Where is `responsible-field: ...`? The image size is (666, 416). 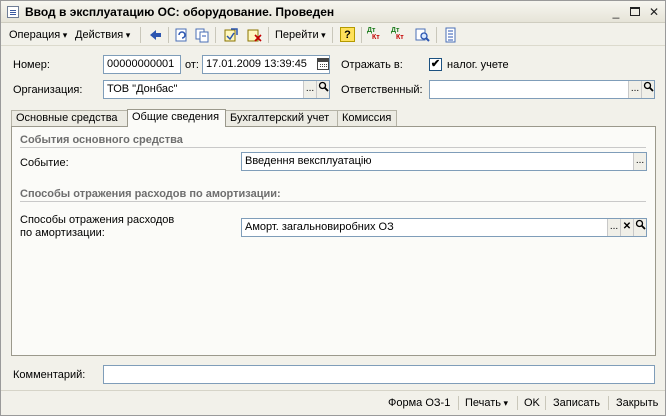
responsible-field: ... is located at coordinates (542, 89).